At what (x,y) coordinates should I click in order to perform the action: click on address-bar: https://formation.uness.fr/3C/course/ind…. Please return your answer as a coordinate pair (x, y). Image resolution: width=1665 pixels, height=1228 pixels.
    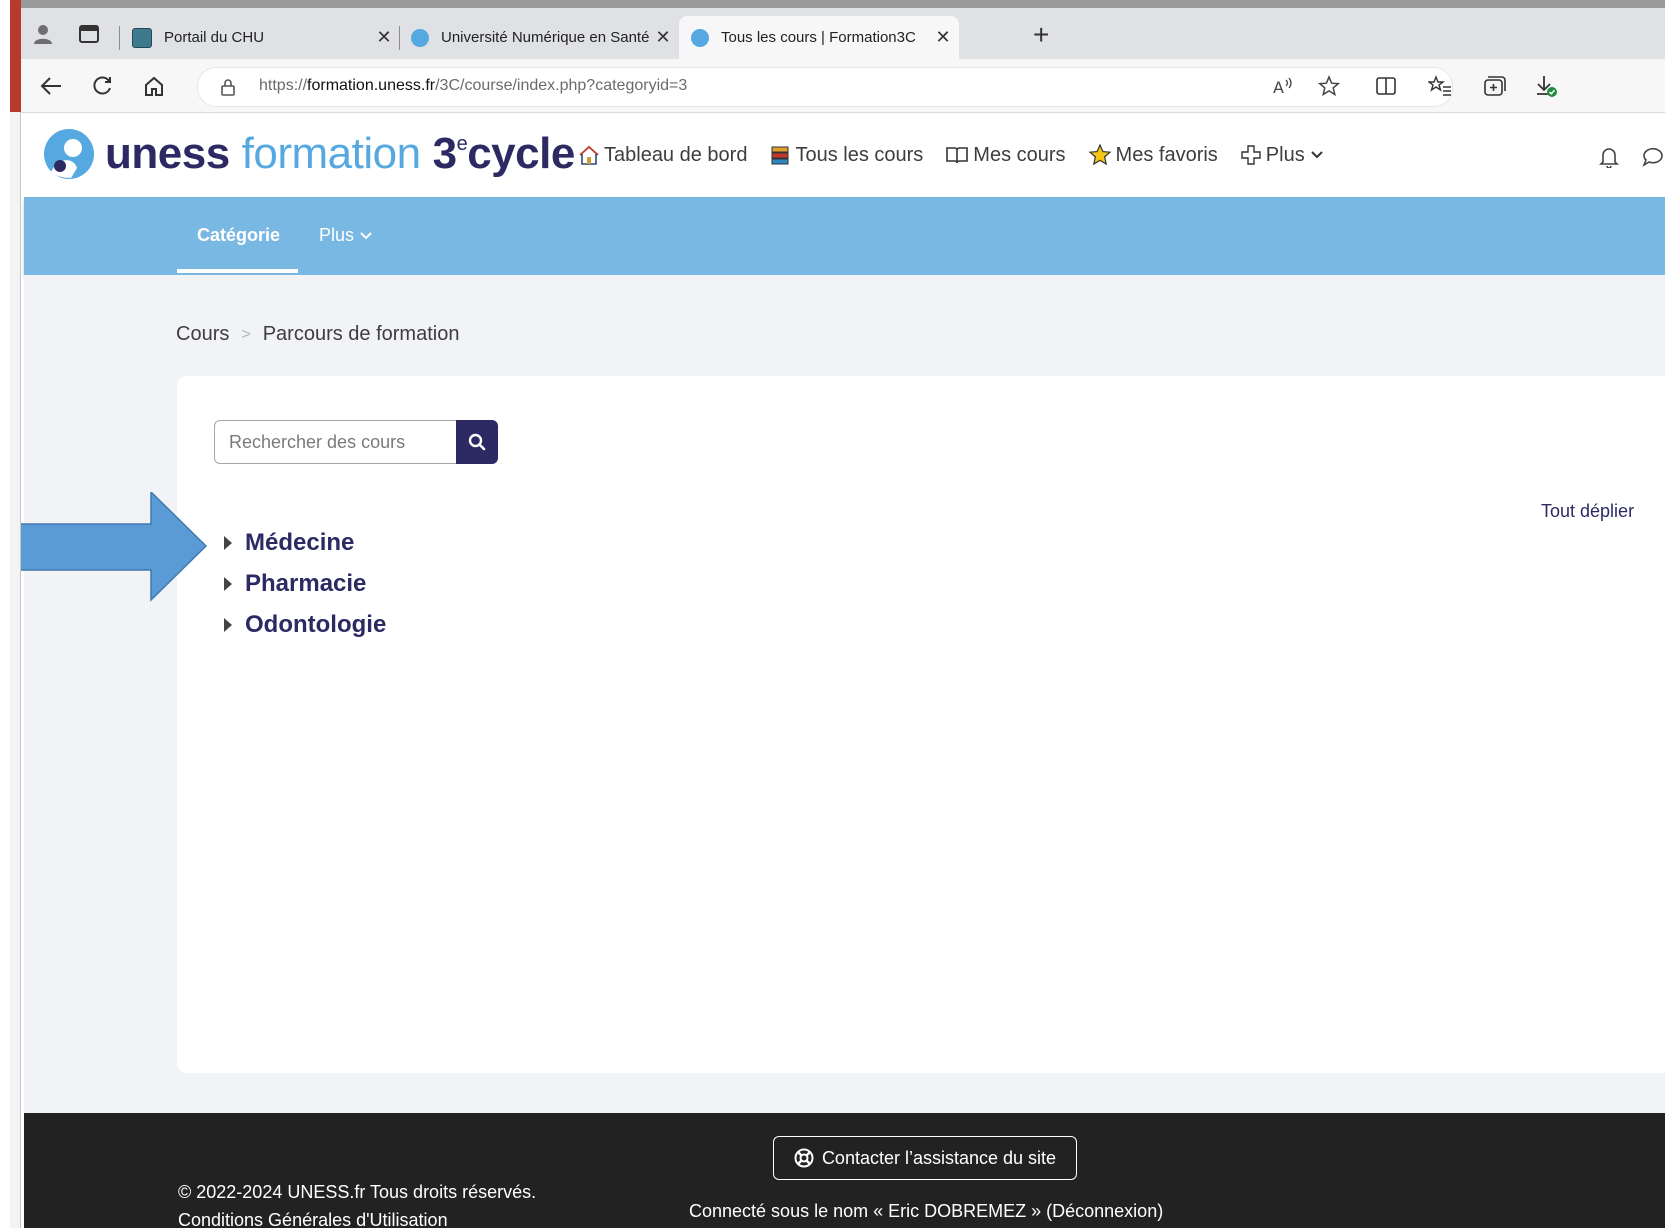
    Looking at the image, I should click on (825, 87).